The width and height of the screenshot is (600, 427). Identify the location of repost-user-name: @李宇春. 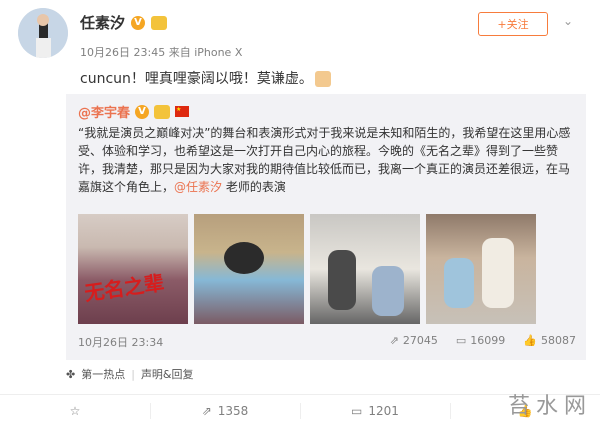
(104, 111).